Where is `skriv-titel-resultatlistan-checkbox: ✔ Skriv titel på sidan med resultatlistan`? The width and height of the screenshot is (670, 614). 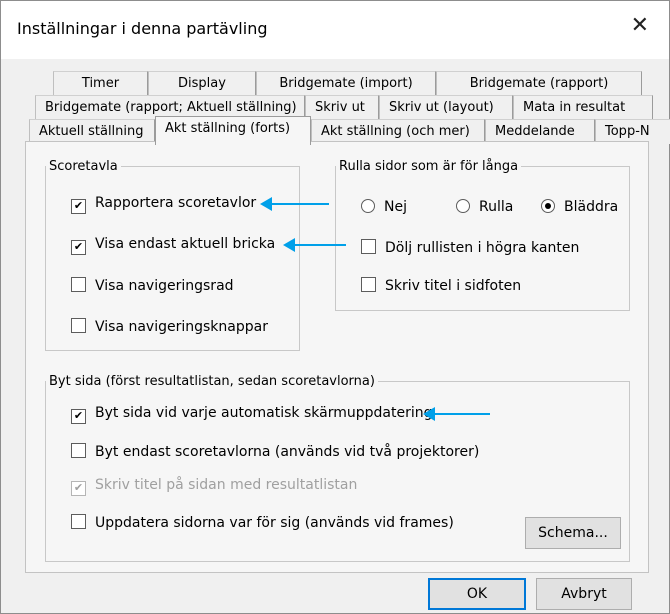 skriv-titel-resultatlistan-checkbox: ✔ Skriv titel på sidan med resultatlistan is located at coordinates (214, 486).